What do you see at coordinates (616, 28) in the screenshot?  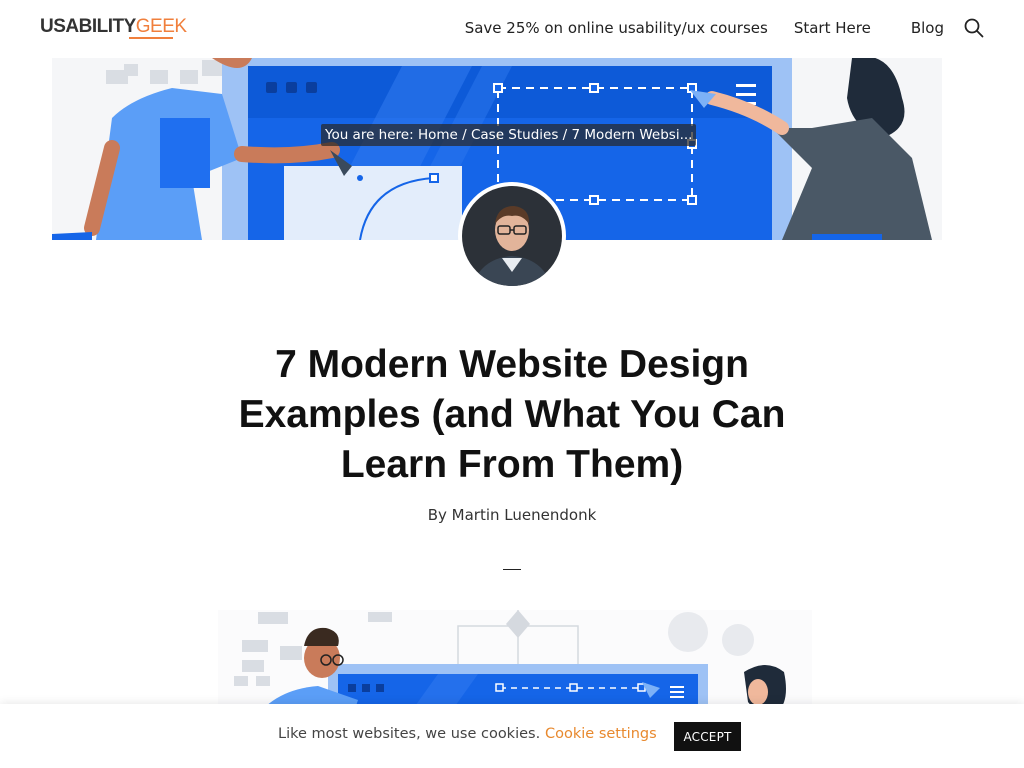 I see `nav-promo-link: Save 25% on online usability/ux courses` at bounding box center [616, 28].